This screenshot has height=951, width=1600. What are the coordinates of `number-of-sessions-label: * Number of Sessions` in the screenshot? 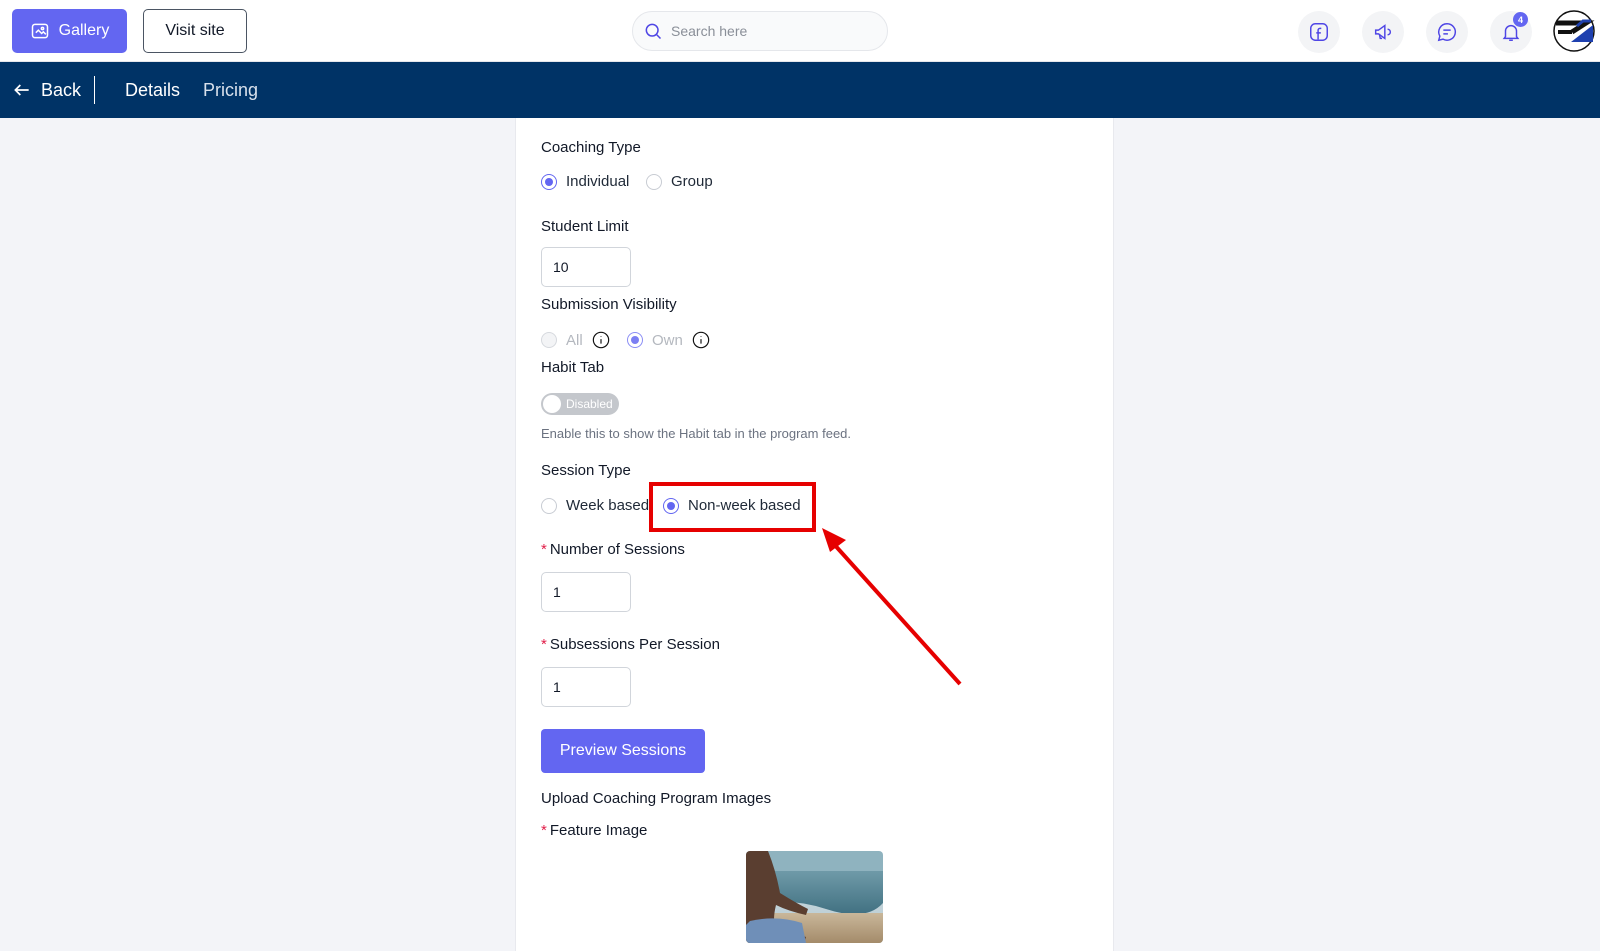 It's located at (613, 549).